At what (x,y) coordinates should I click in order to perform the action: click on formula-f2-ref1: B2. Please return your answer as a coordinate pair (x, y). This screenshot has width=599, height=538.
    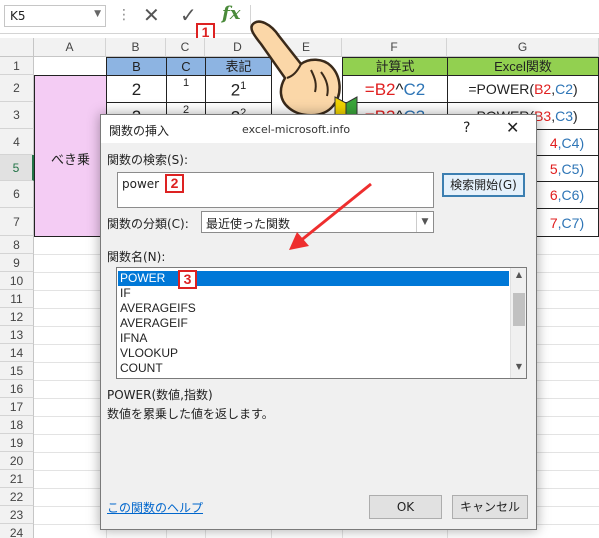
    Looking at the image, I should click on (385, 89).